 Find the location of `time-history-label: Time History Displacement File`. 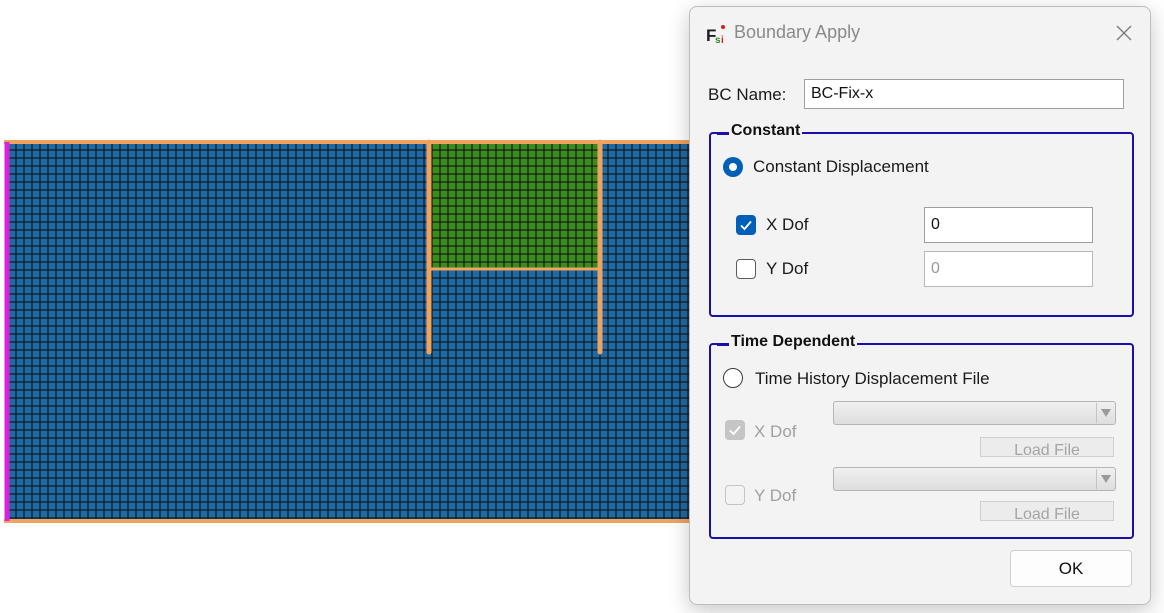

time-history-label: Time History Displacement File is located at coordinates (872, 378).